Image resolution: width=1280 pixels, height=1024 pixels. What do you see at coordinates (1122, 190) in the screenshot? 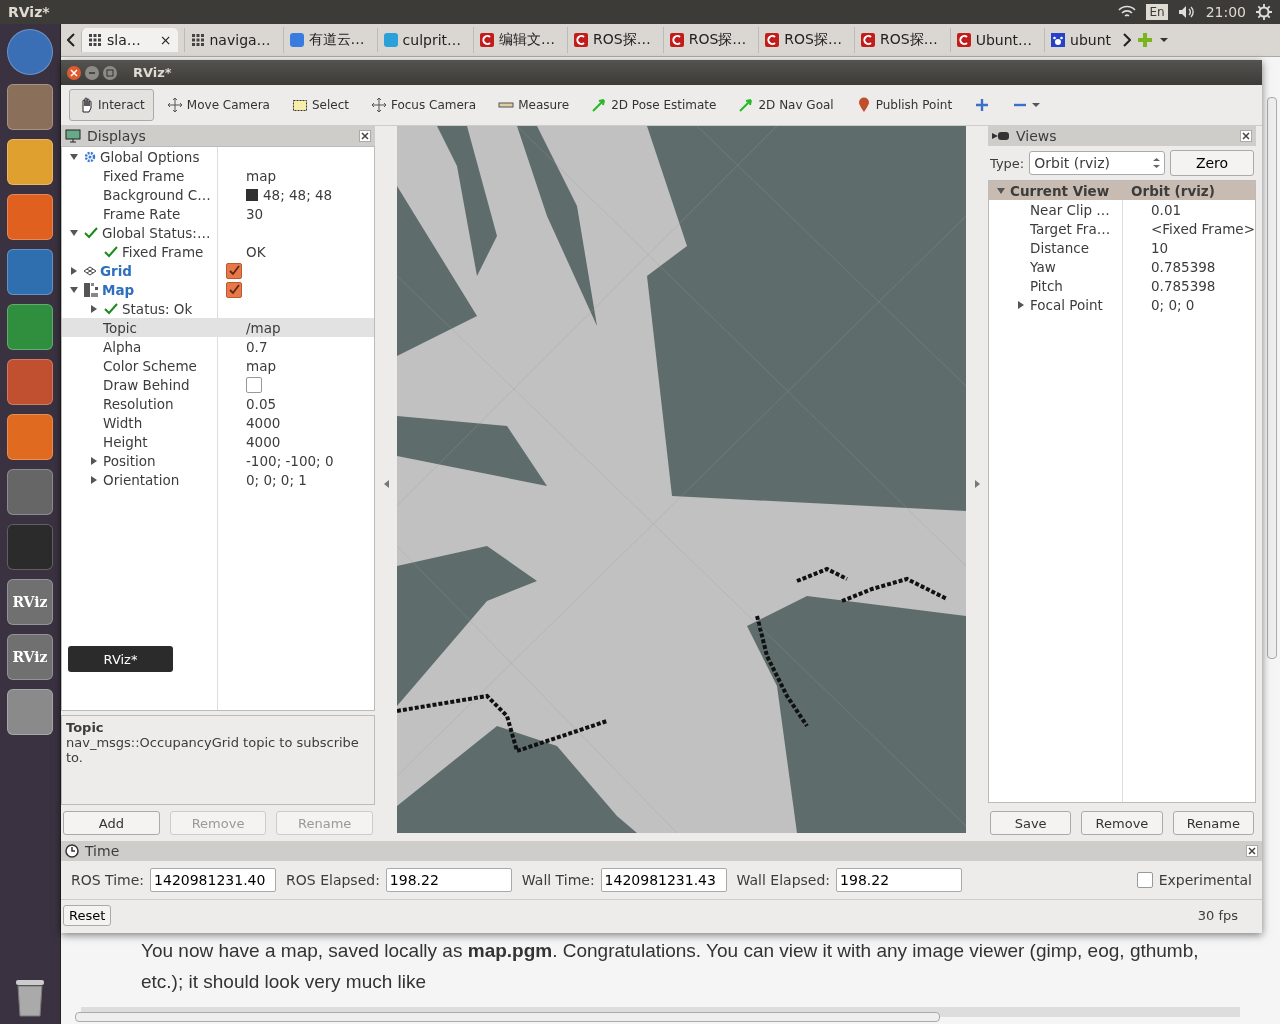
I see `tree-row: Current View Orbit (rviz)` at bounding box center [1122, 190].